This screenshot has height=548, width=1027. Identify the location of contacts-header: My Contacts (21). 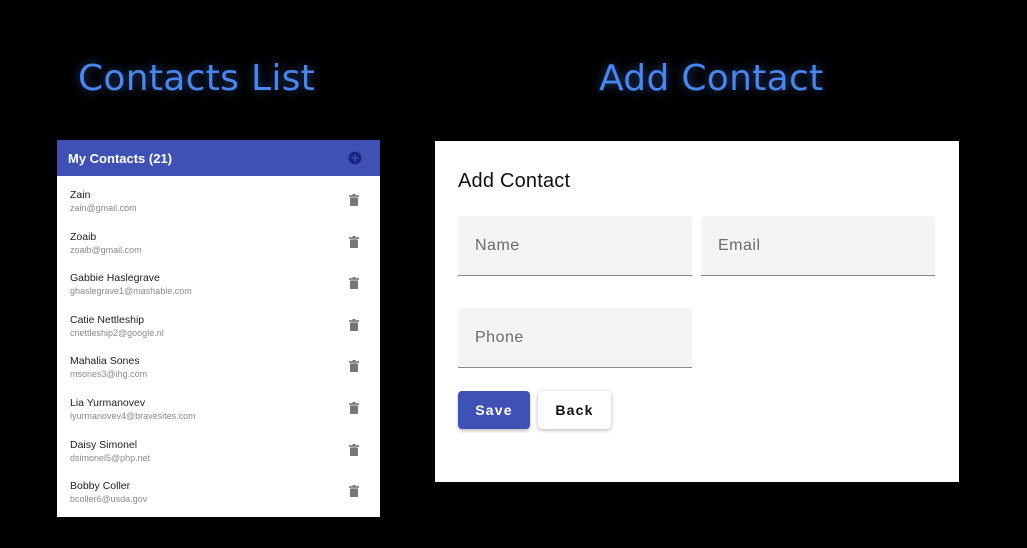
(218, 158).